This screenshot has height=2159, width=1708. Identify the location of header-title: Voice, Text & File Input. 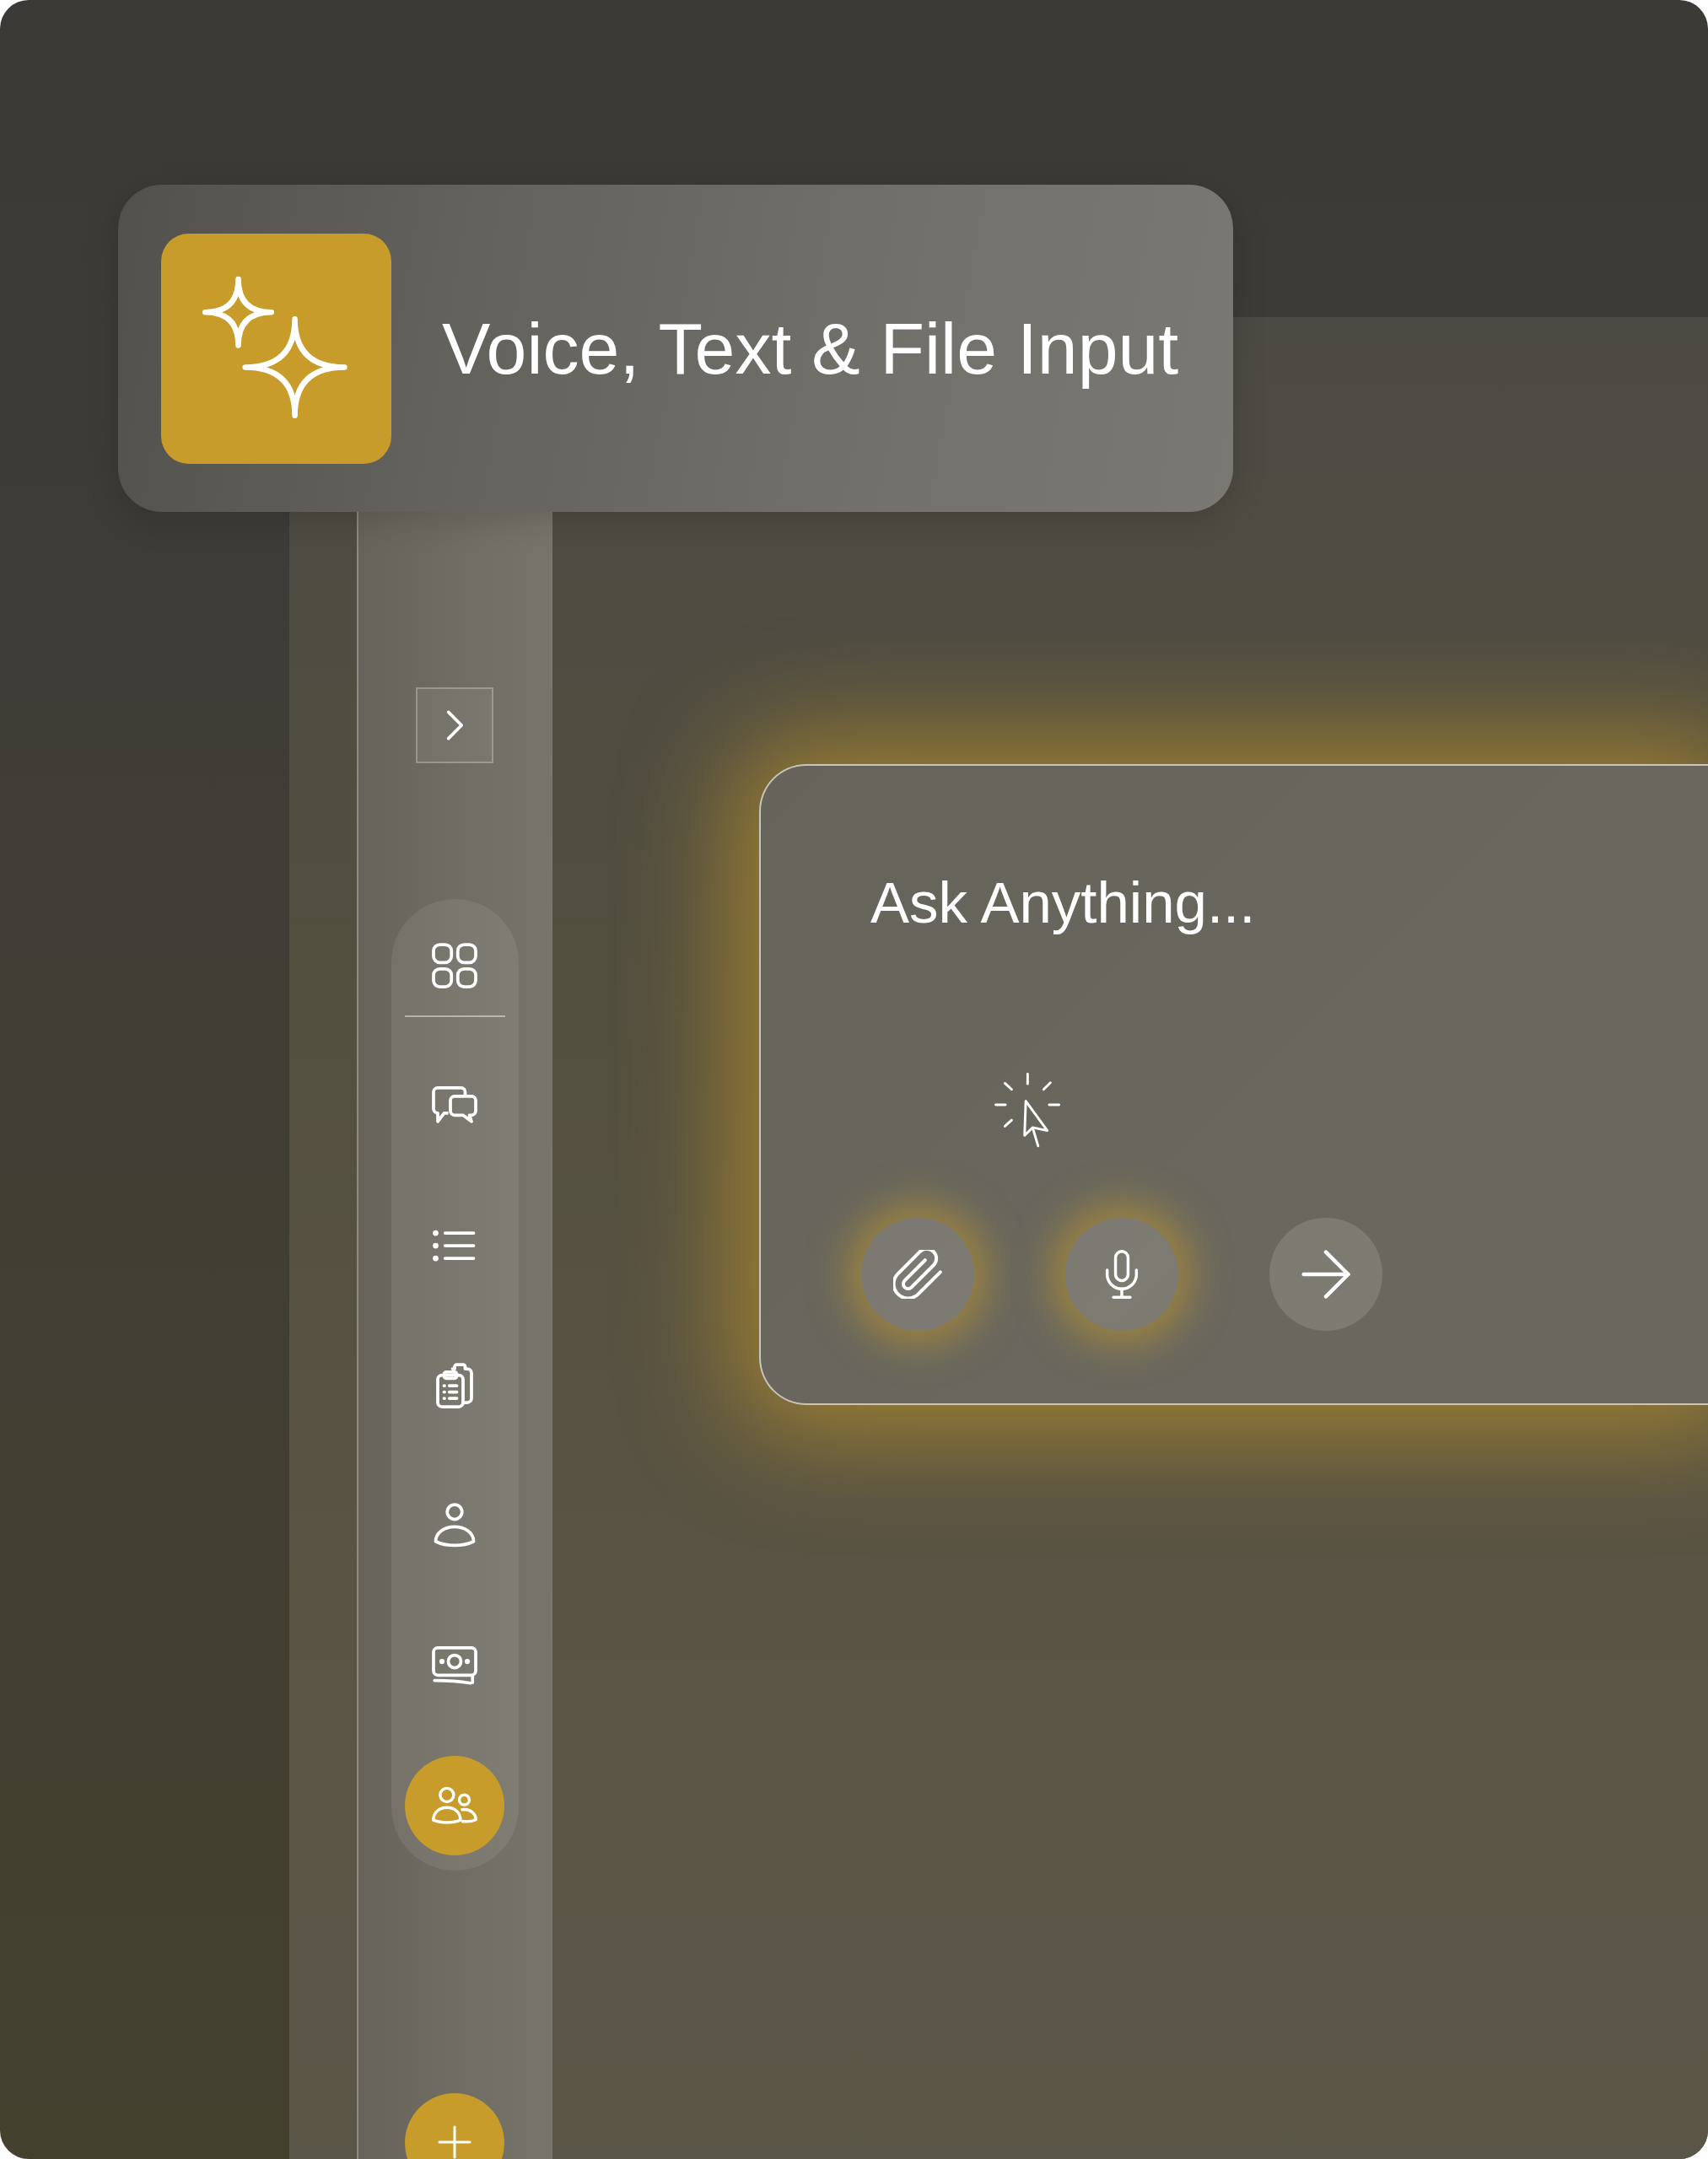
(810, 348).